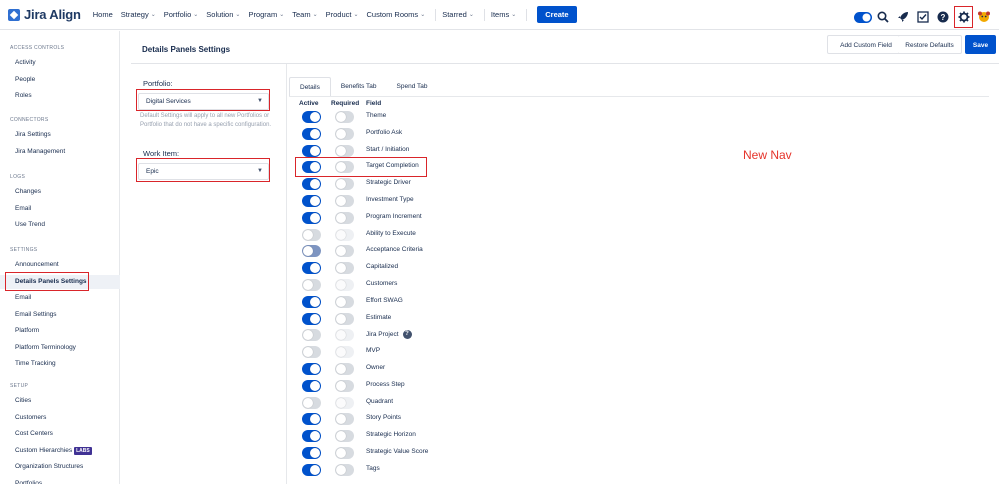 This screenshot has width=999, height=484. Describe the element at coordinates (40, 151) in the screenshot. I see `sidebar-item-jira-management: Jira Management` at that location.